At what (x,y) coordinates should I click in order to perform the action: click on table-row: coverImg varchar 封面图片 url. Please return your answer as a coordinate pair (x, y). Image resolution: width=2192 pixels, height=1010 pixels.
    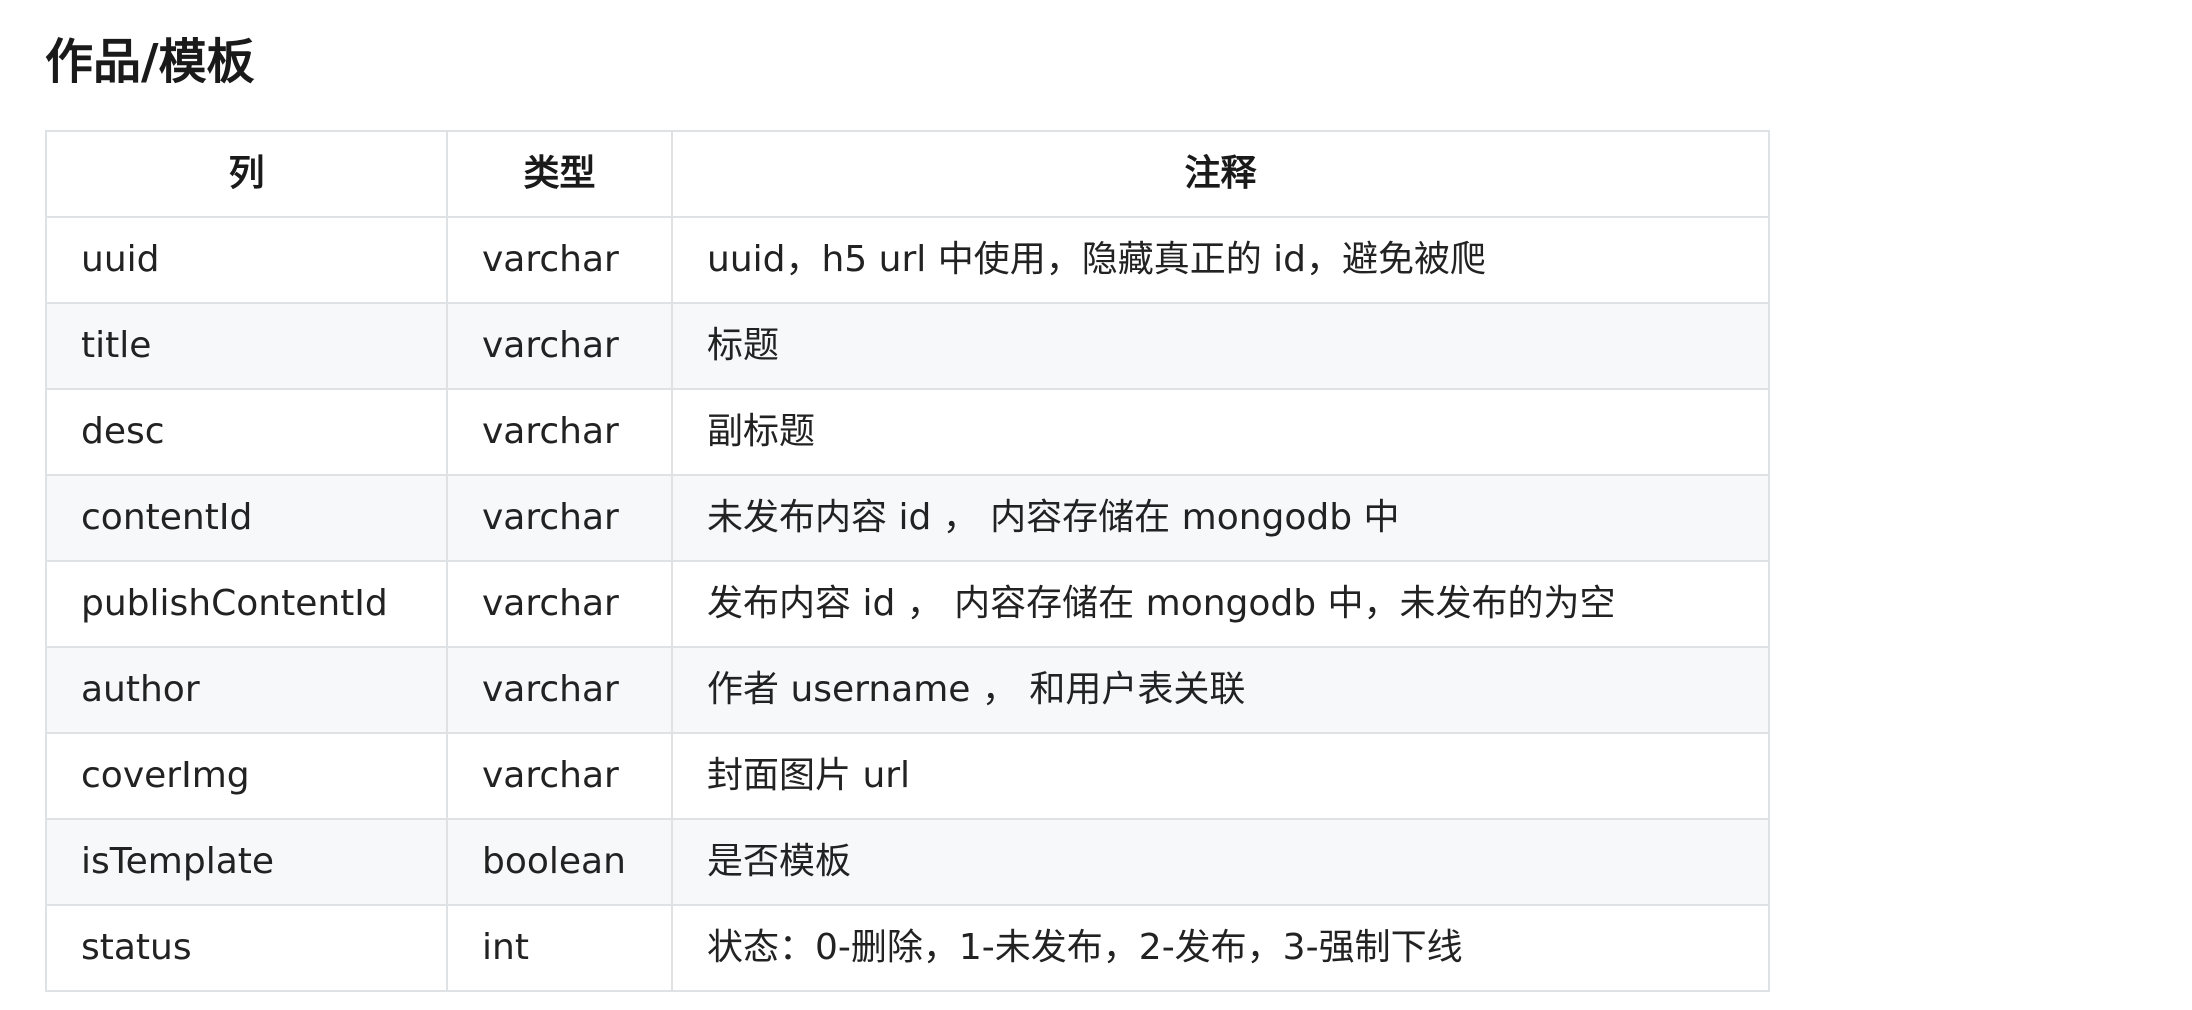
    Looking at the image, I should click on (907, 776).